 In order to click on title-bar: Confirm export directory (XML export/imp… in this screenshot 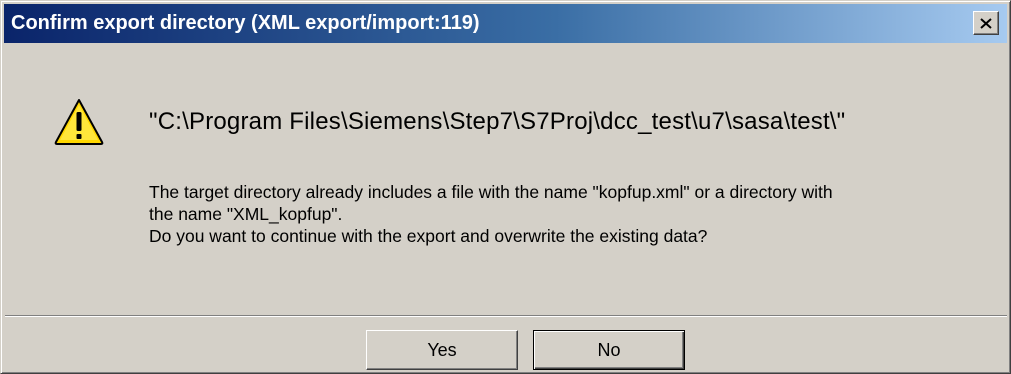, I will do `click(505, 23)`.